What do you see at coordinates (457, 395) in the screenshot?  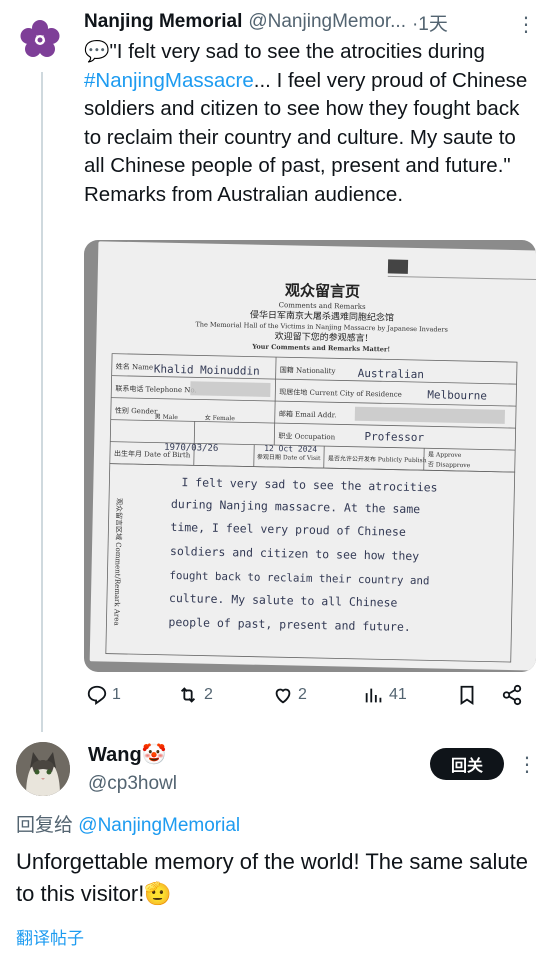 I see `form-city-value: Melbourne` at bounding box center [457, 395].